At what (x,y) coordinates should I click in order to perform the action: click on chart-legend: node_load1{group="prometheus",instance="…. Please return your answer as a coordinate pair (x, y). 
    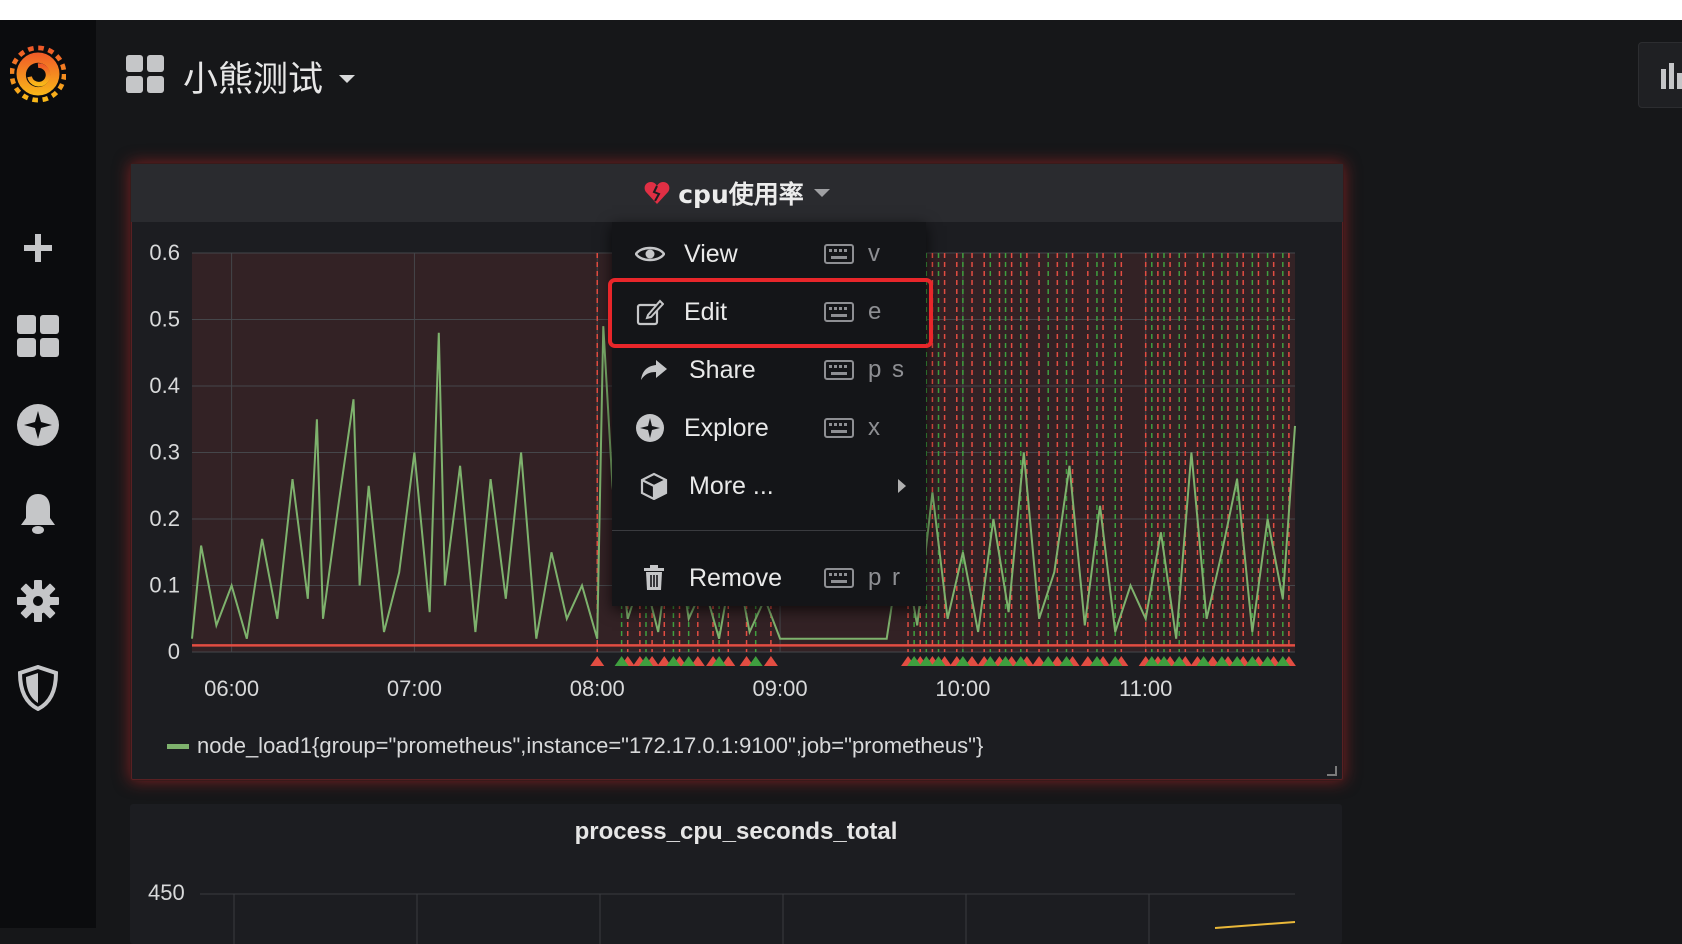
    Looking at the image, I should click on (575, 746).